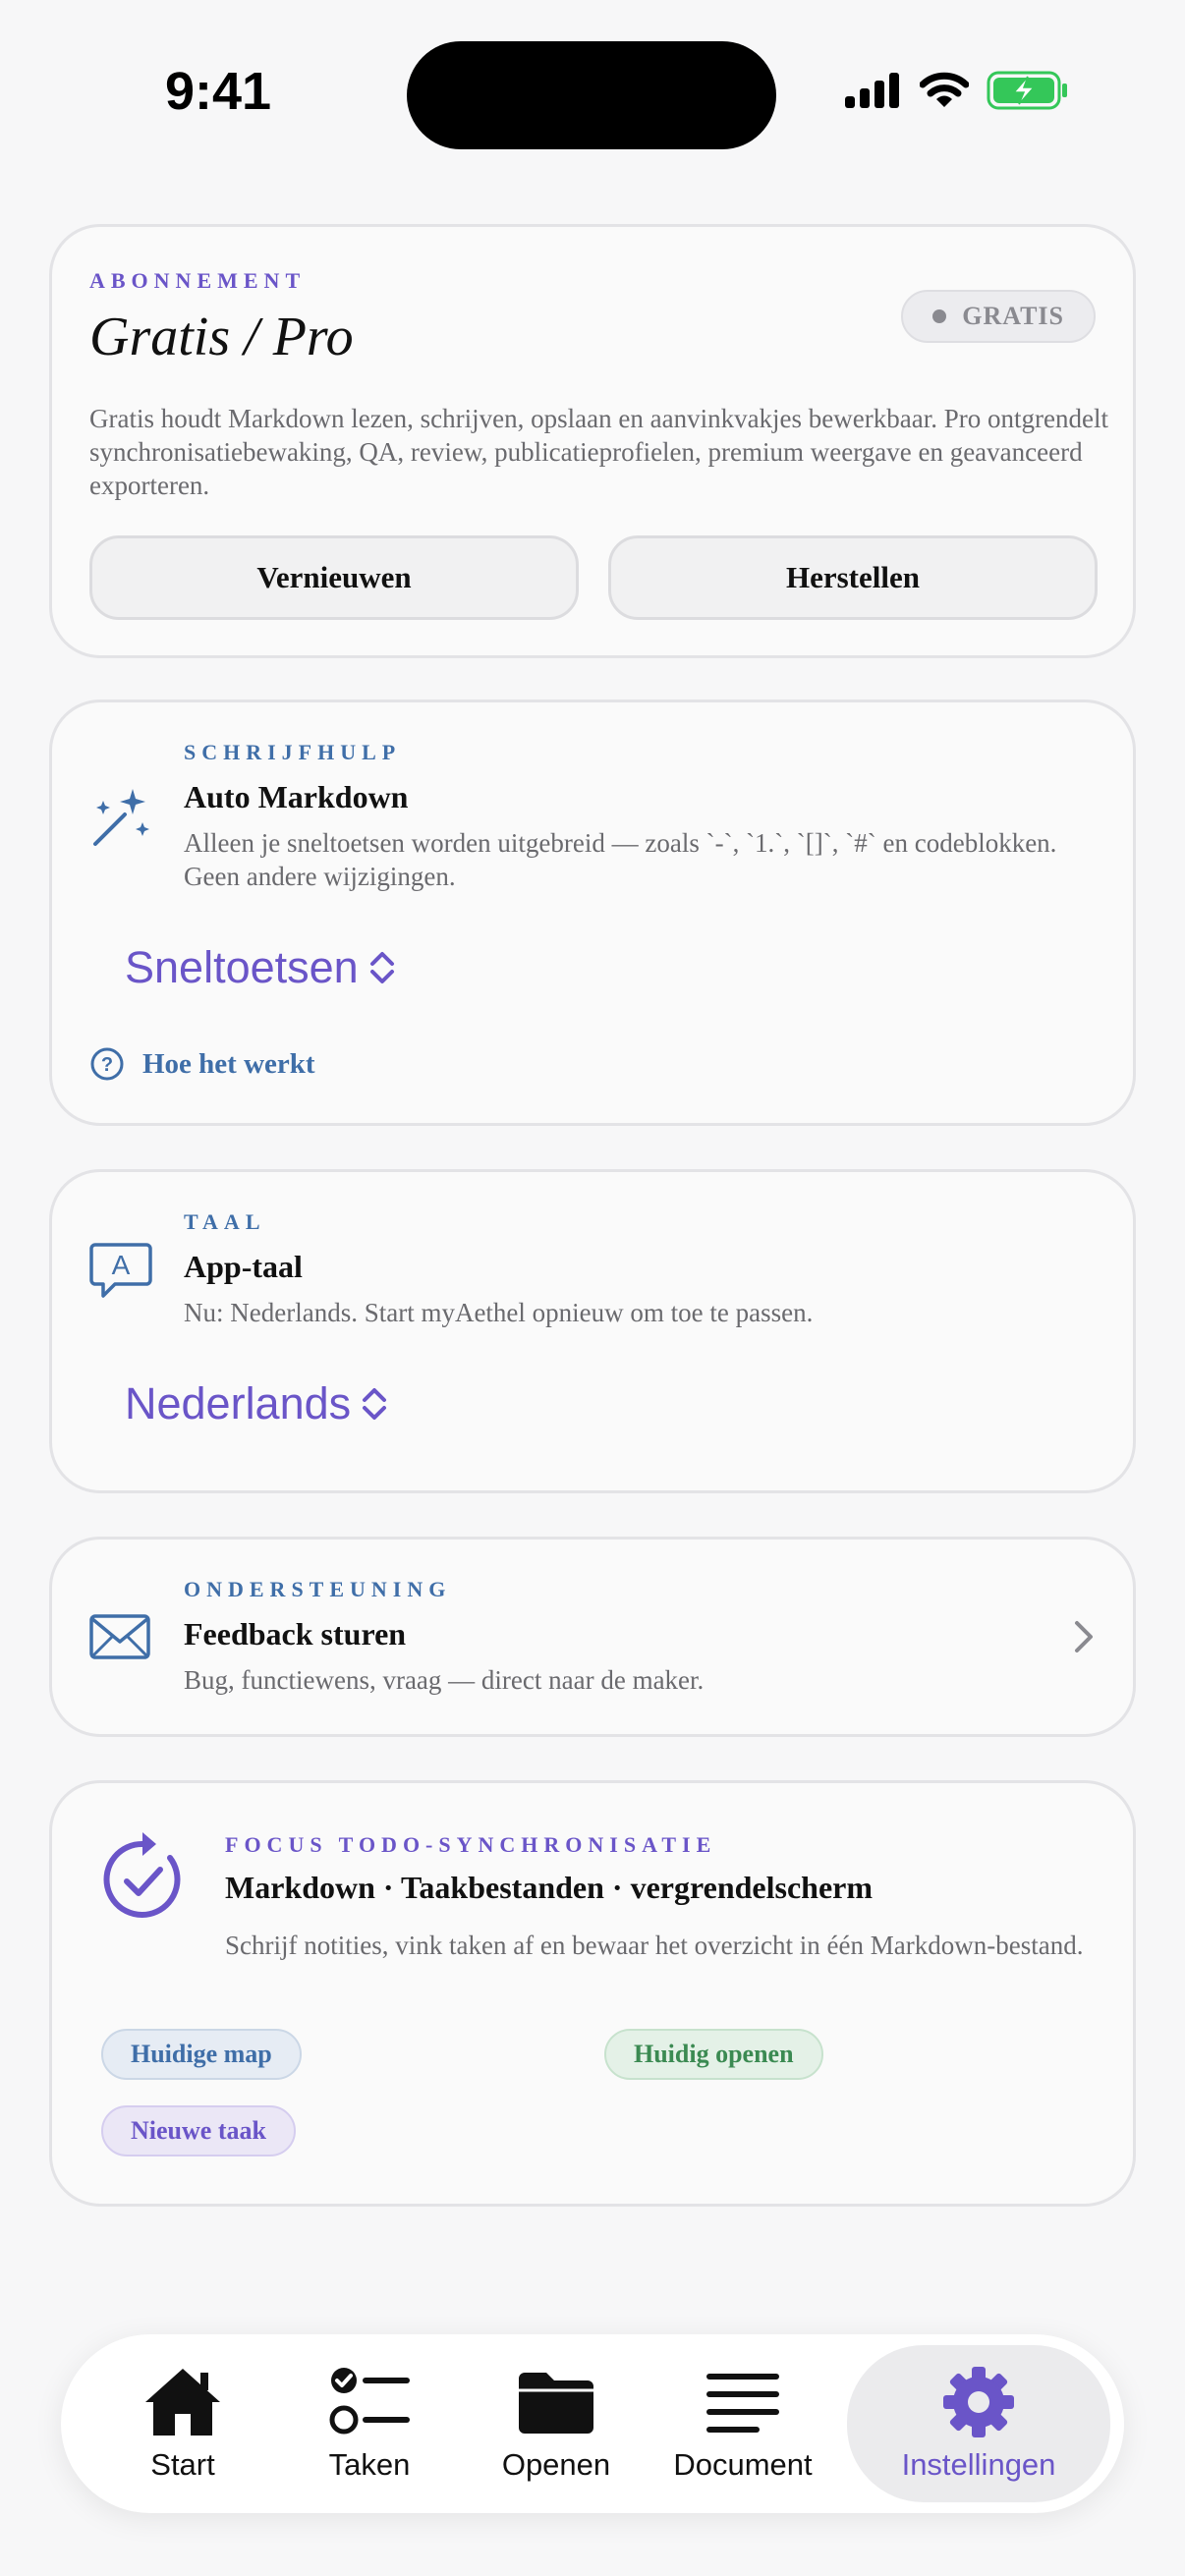 The width and height of the screenshot is (1185, 2576). Describe the element at coordinates (318, 1589) in the screenshot. I see `support-eyebrow: ONDERSTEUNING` at that location.